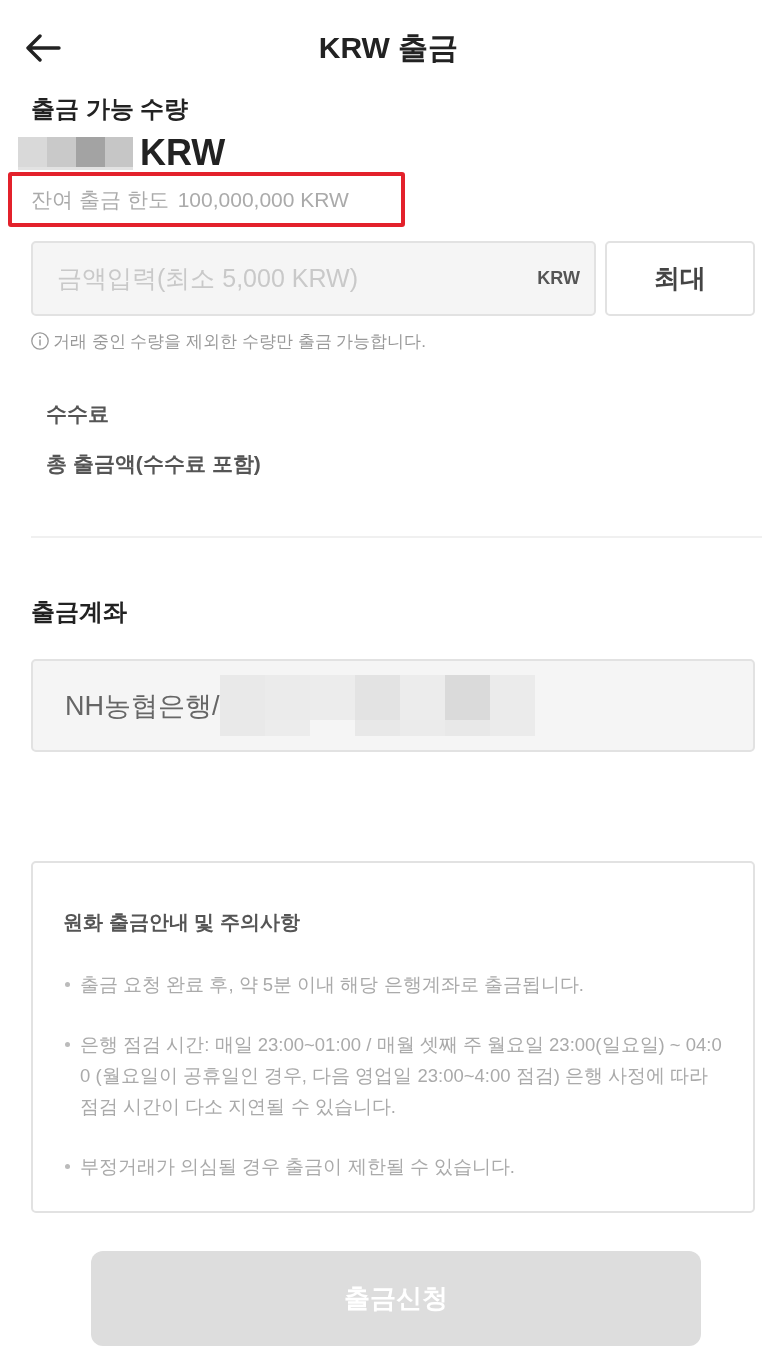  Describe the element at coordinates (43, 48) in the screenshot. I see `back-arrow-icon` at that location.